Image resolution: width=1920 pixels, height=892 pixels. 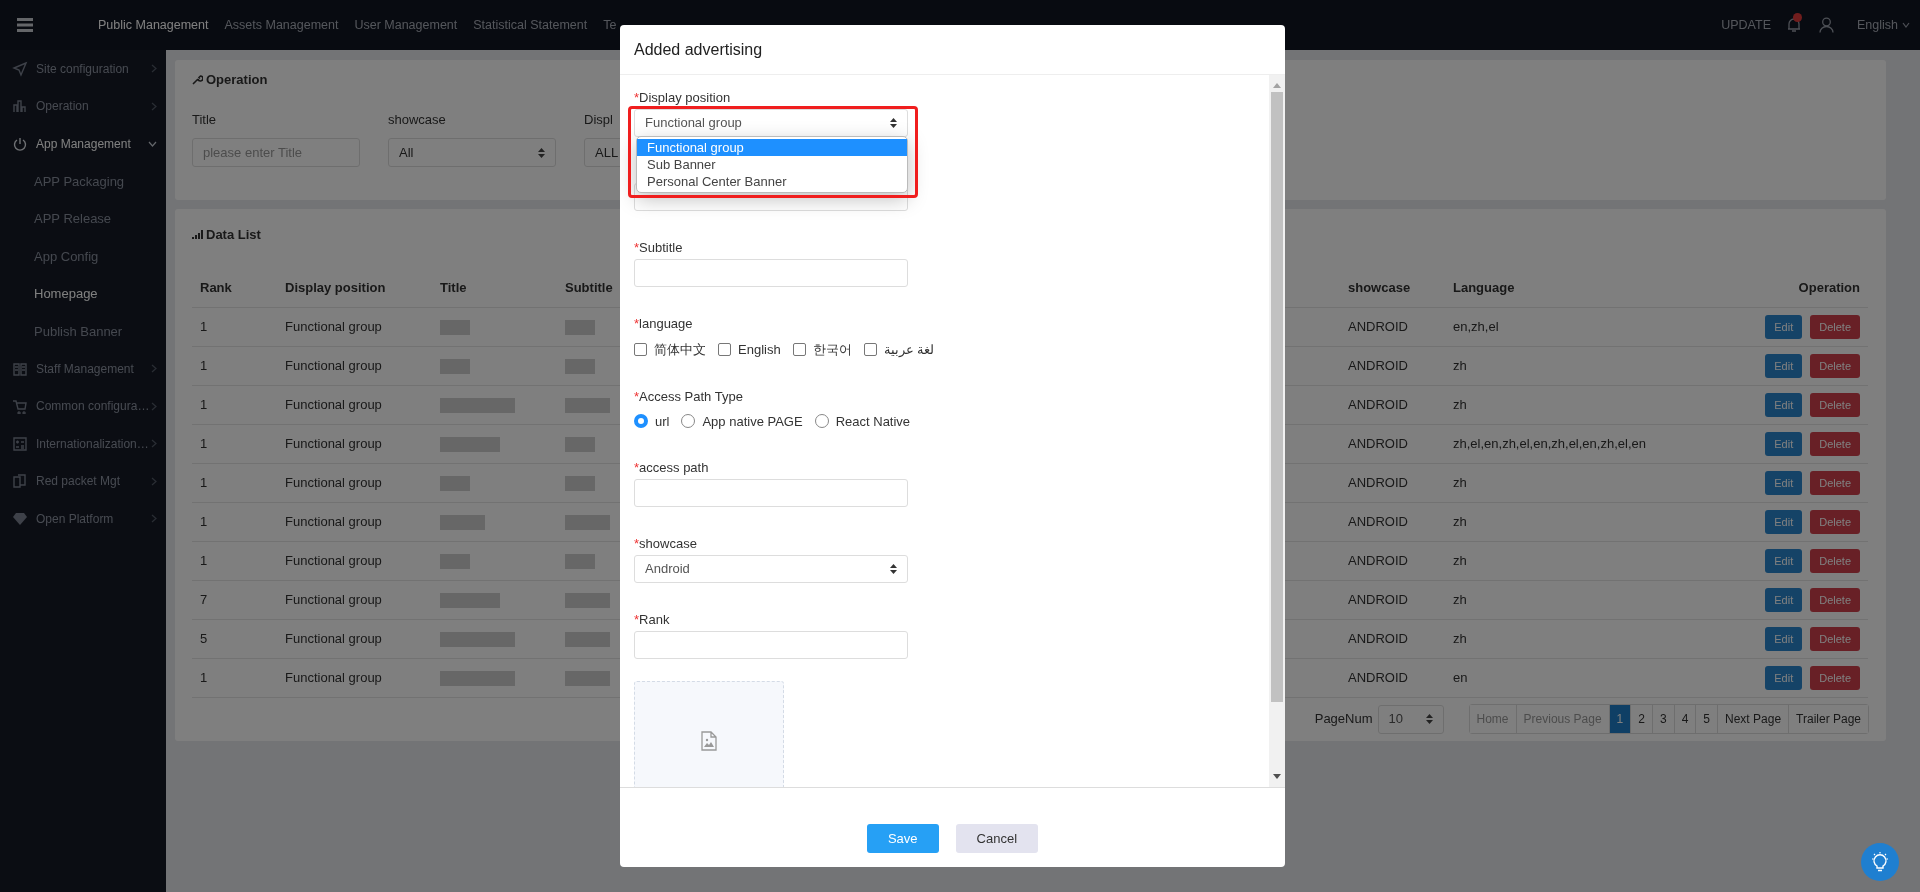 I want to click on table-cell: en, so click(x=1460, y=678).